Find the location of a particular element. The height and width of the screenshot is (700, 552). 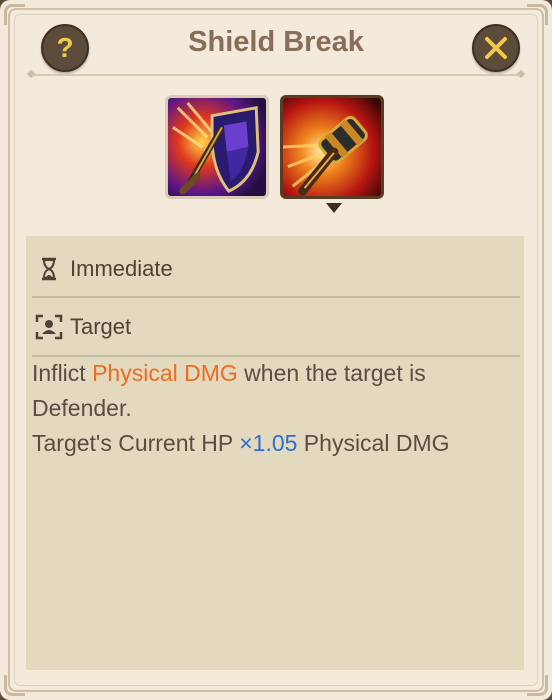

close-button is located at coordinates (496, 48).